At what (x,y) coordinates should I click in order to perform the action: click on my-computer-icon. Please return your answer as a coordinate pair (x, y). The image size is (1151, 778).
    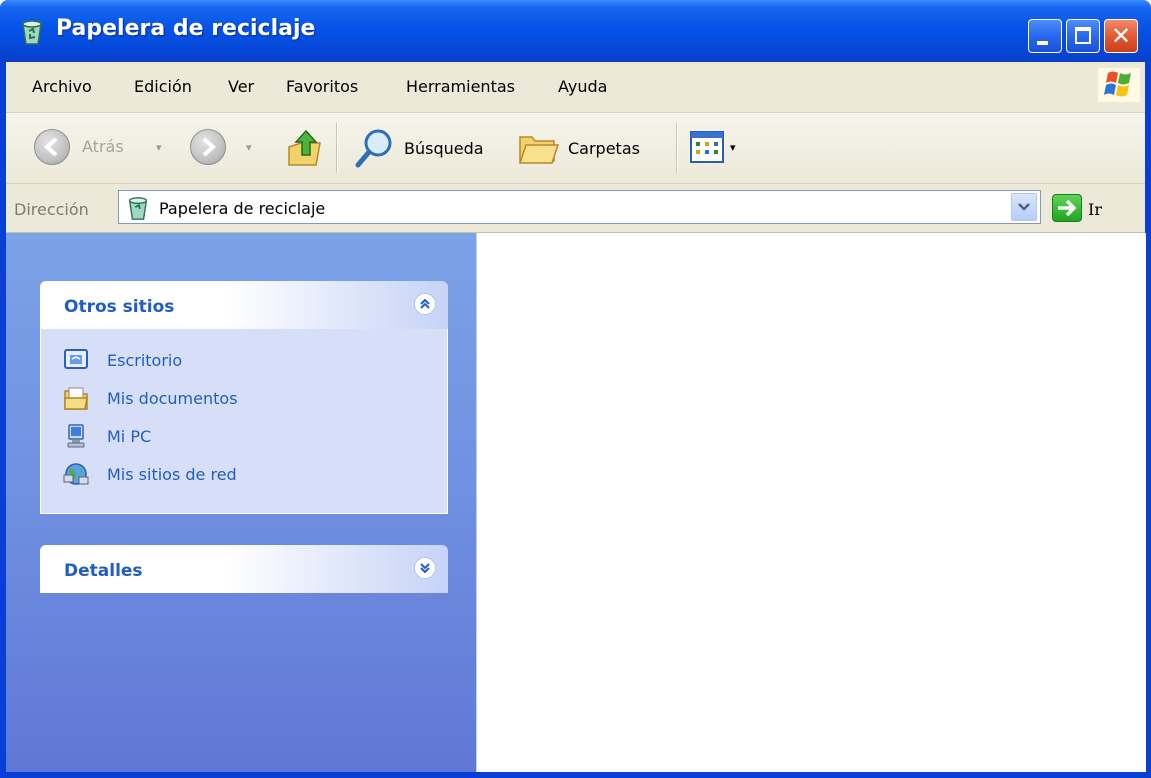
    Looking at the image, I should click on (76, 436).